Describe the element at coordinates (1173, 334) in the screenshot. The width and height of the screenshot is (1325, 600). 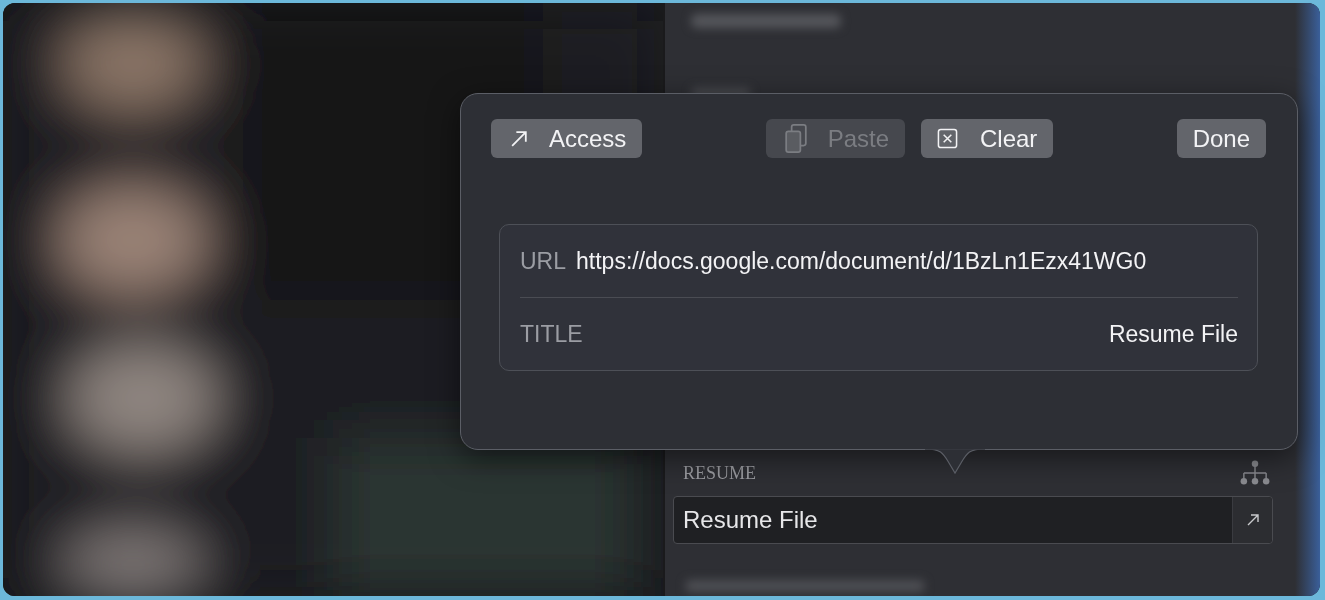
I see `title-value: Resume File` at that location.